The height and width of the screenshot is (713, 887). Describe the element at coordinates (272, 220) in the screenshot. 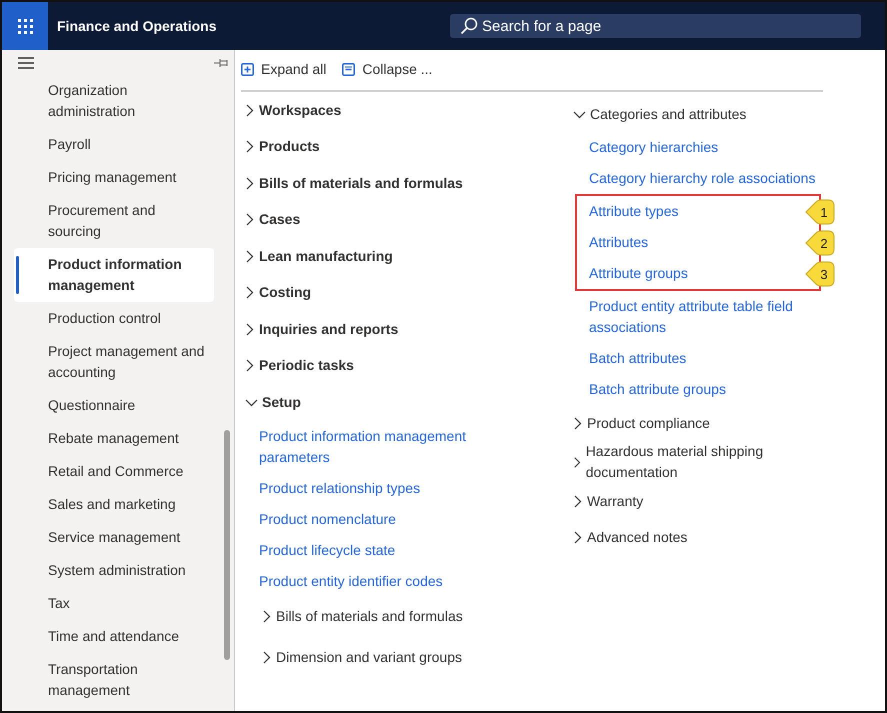

I see `expander-button: Cases` at that location.